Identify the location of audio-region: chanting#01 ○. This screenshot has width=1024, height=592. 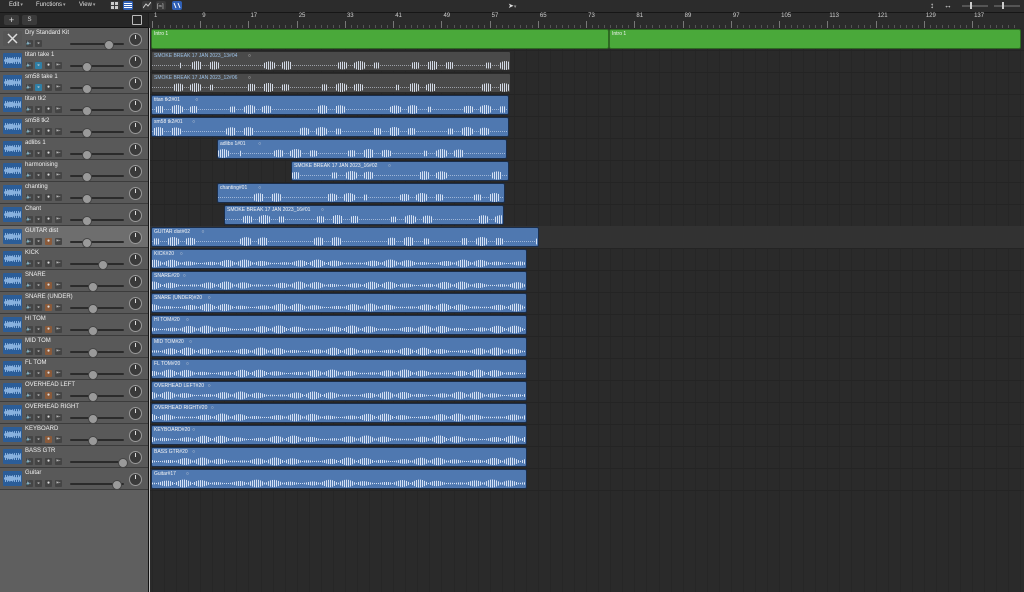
(361, 193).